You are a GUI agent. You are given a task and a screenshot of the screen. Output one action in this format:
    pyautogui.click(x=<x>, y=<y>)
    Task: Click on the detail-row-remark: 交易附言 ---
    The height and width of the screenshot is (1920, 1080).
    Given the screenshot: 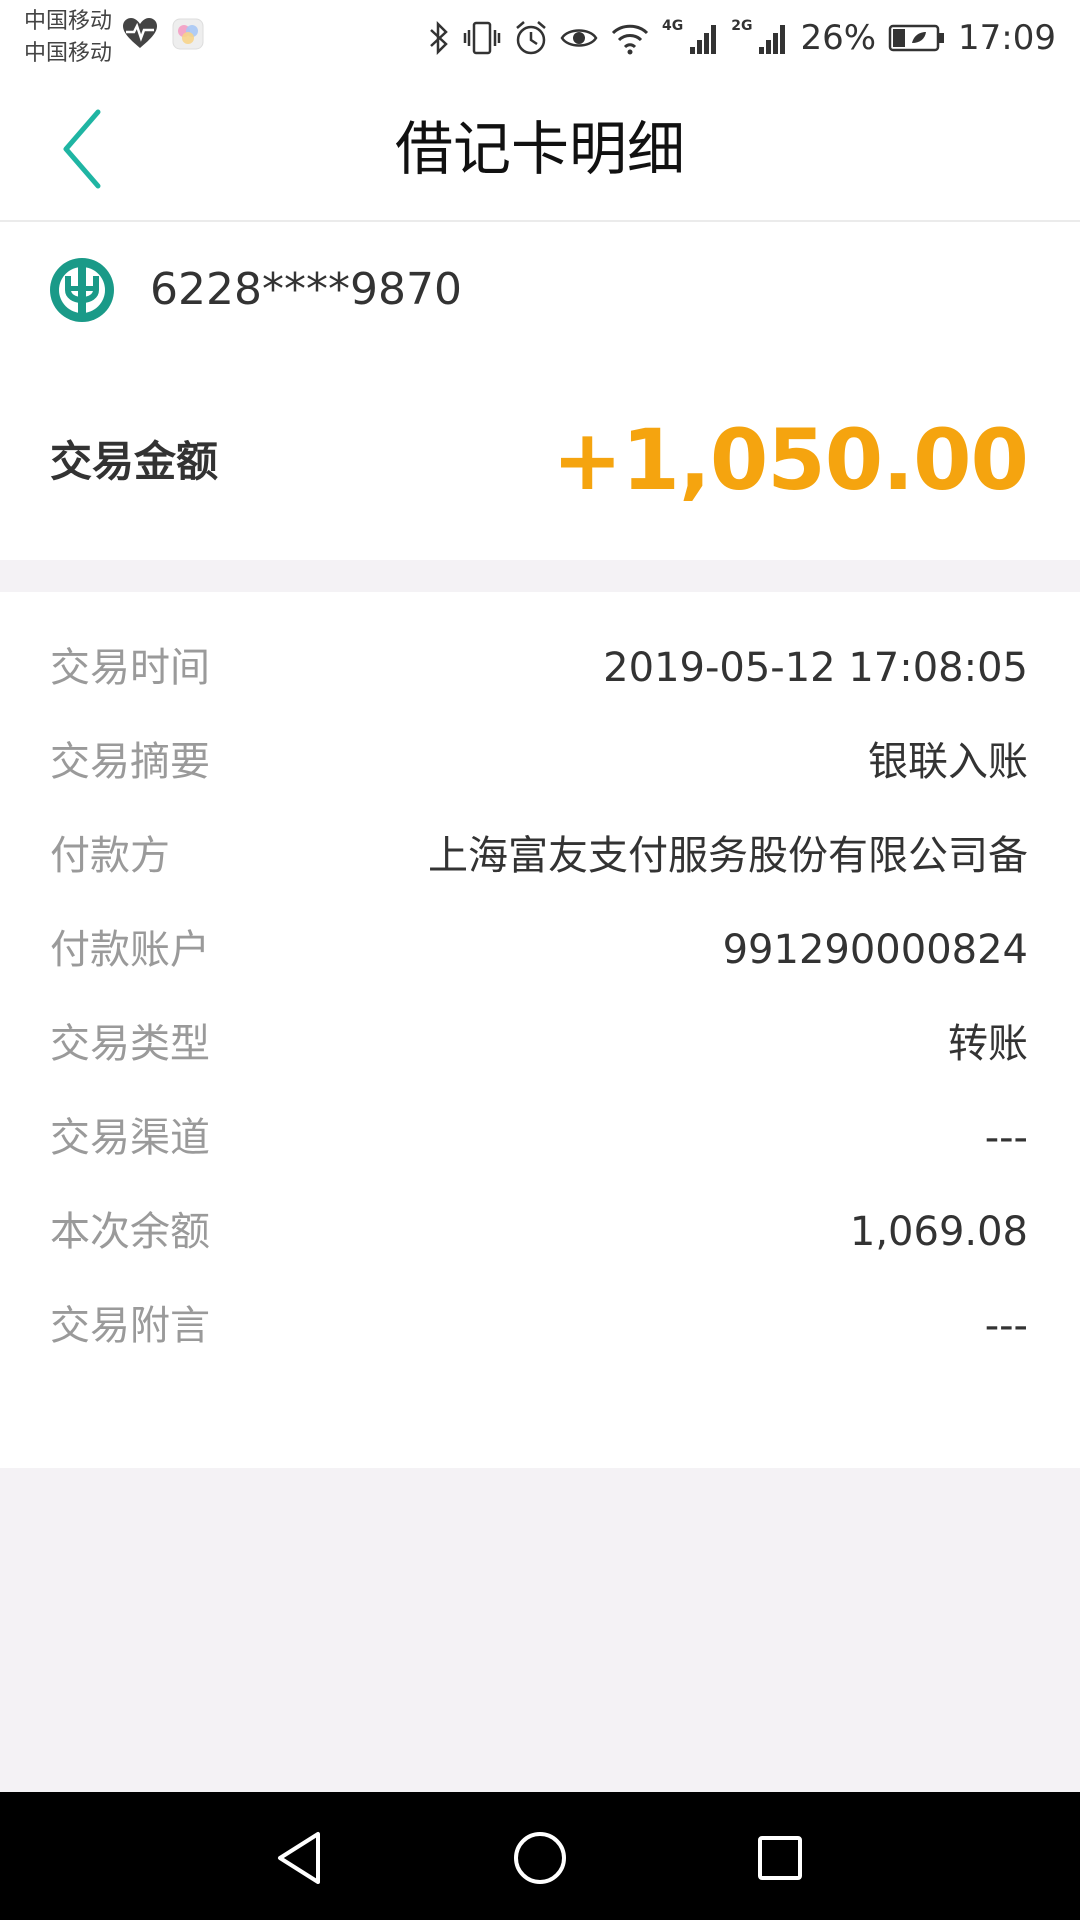 What is the action you would take?
    pyautogui.click(x=540, y=1327)
    